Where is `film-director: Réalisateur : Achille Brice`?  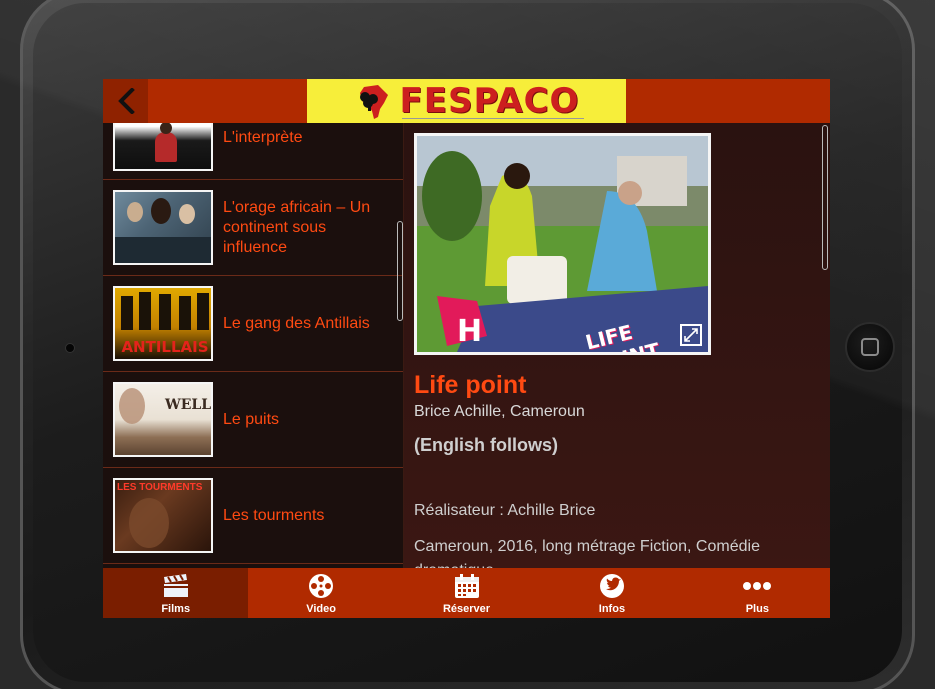 film-director: Réalisateur : Achille Brice is located at coordinates (505, 510).